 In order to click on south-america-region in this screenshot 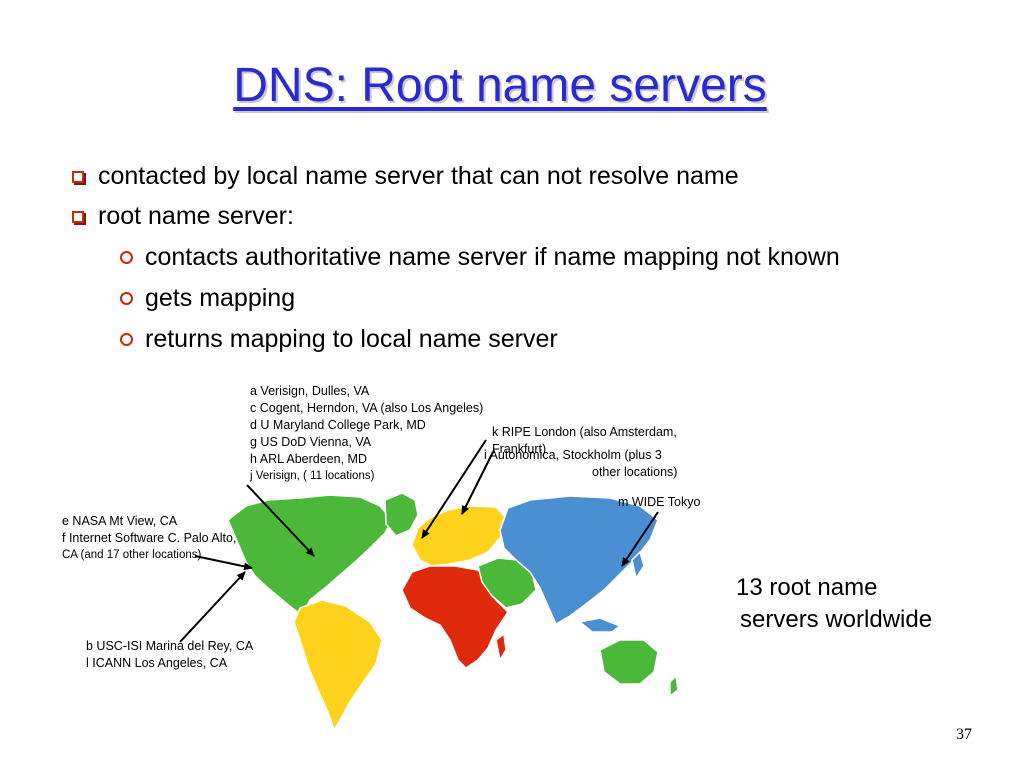, I will do `click(338, 665)`.